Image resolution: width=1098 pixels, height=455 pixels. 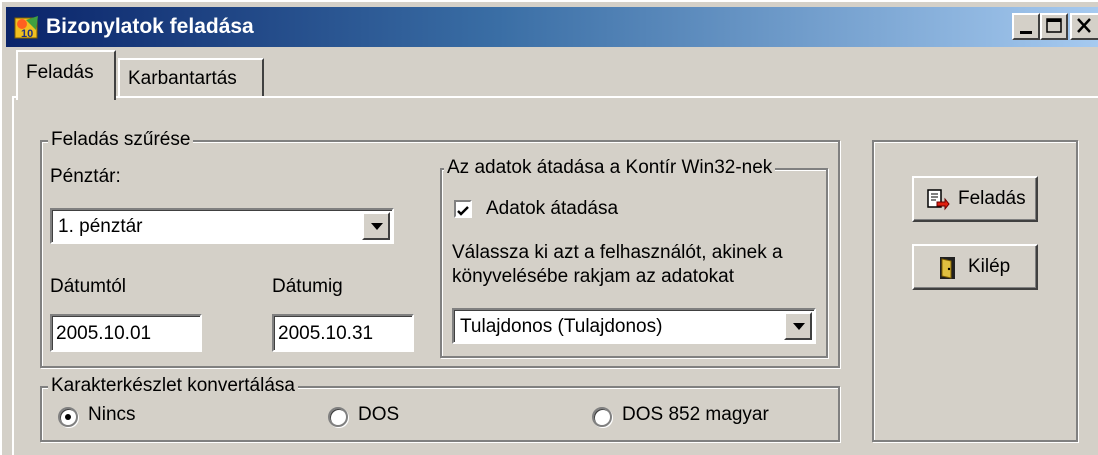 I want to click on submit-button: Feladás, so click(x=975, y=199).